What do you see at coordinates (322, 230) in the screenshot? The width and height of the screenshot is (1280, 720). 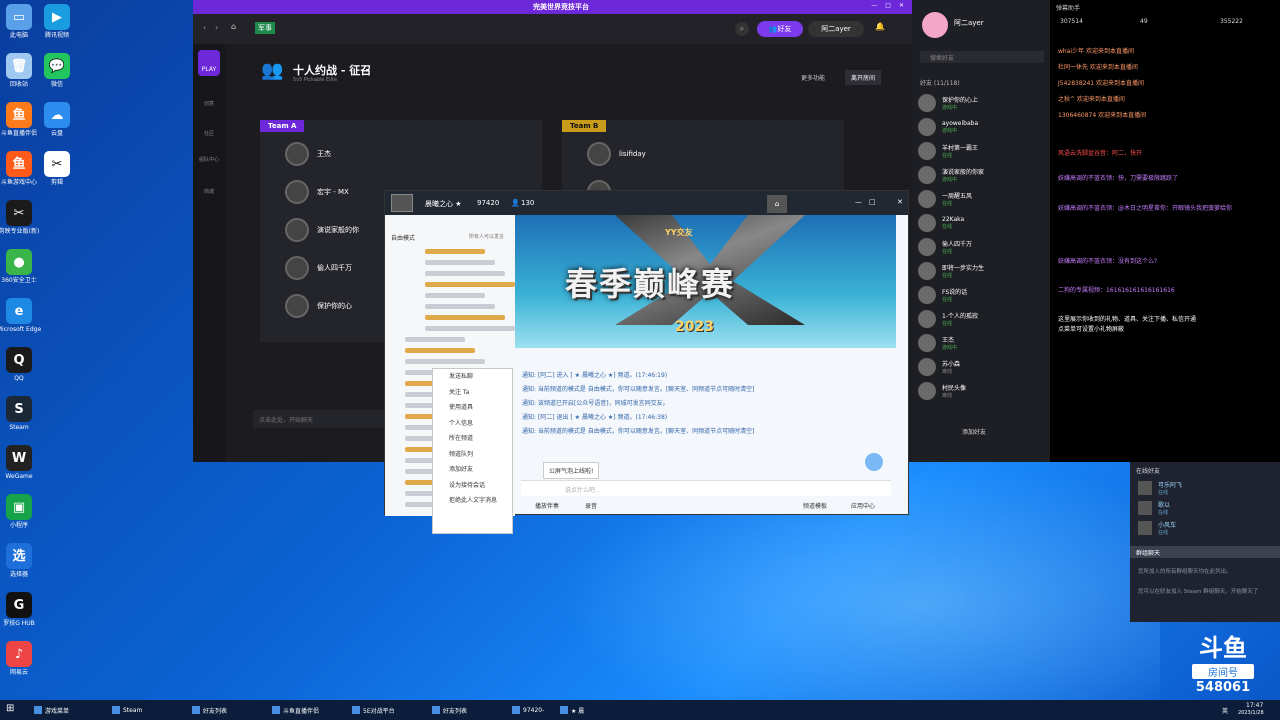 I see `team-a-player: 演说家般的你` at bounding box center [322, 230].